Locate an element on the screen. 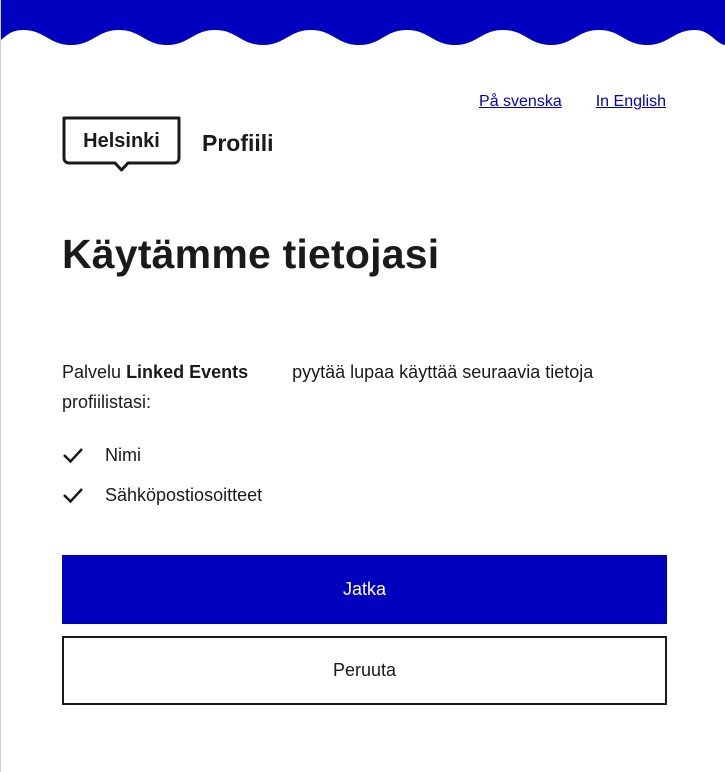  koro-wave-decoration is located at coordinates (363, 22).